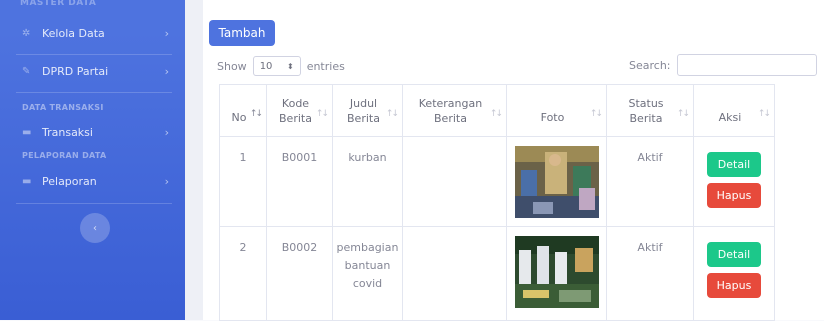 The height and width of the screenshot is (321, 824). What do you see at coordinates (26, 33) in the screenshot?
I see `gear-icon: ✲` at bounding box center [26, 33].